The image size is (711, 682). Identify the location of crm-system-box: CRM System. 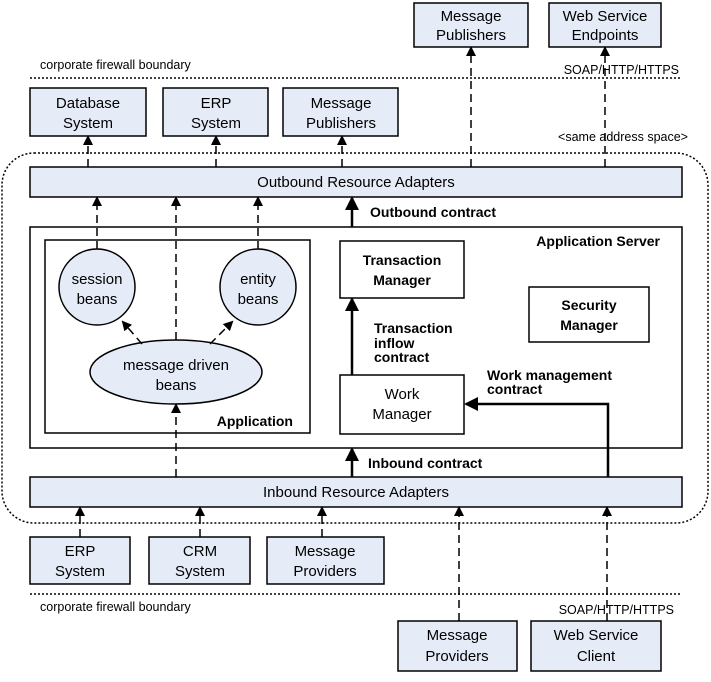
(199, 560).